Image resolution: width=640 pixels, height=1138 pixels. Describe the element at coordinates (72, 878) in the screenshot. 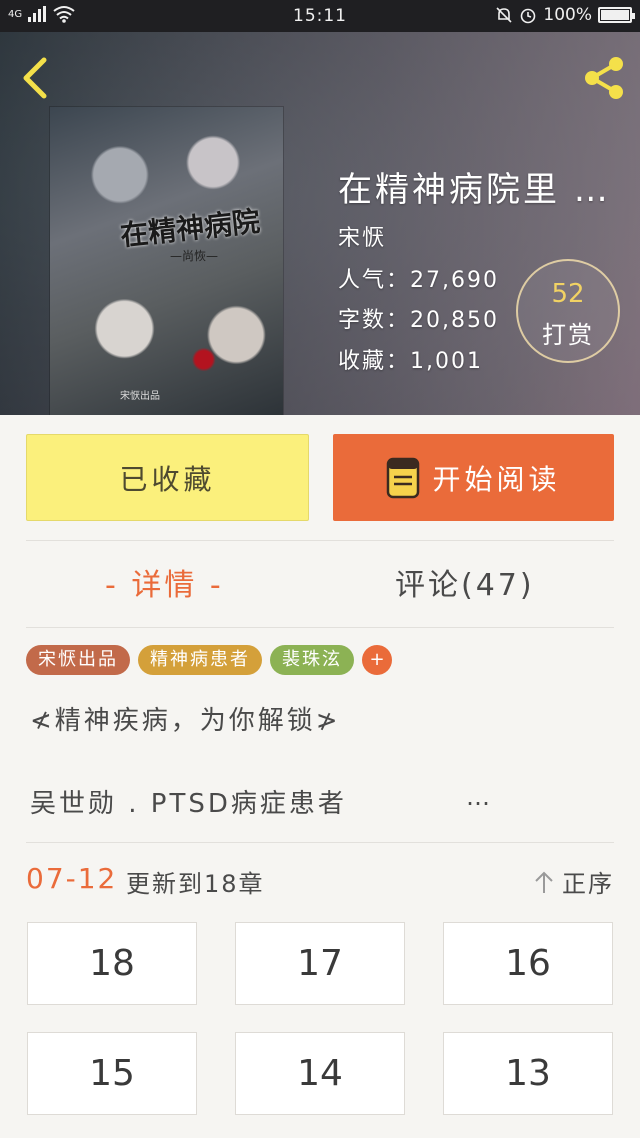

I see `update-date: 07-12` at that location.